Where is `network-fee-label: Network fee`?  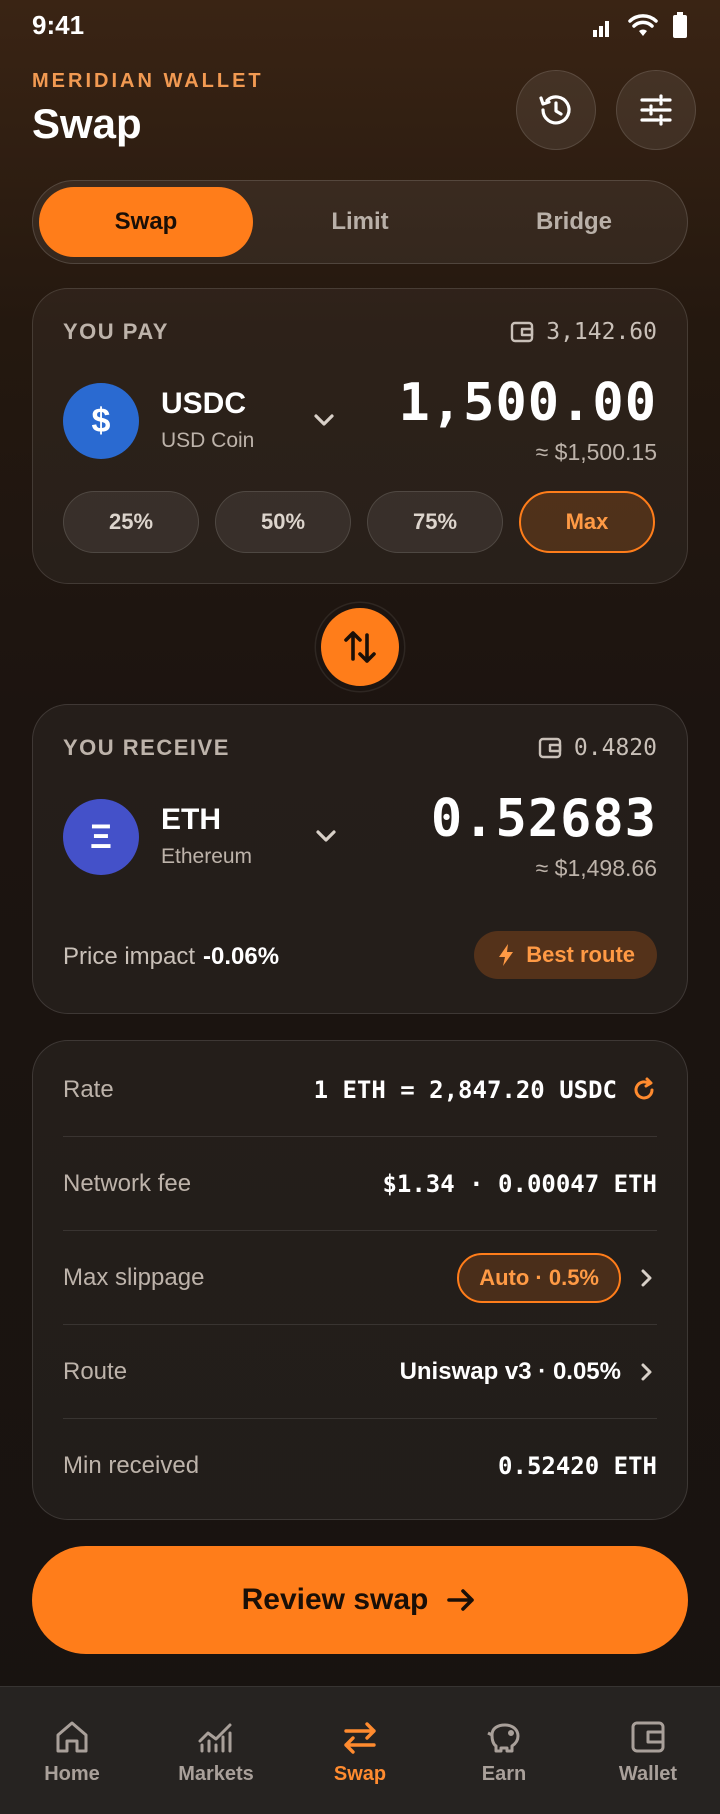 network-fee-label: Network fee is located at coordinates (127, 1183).